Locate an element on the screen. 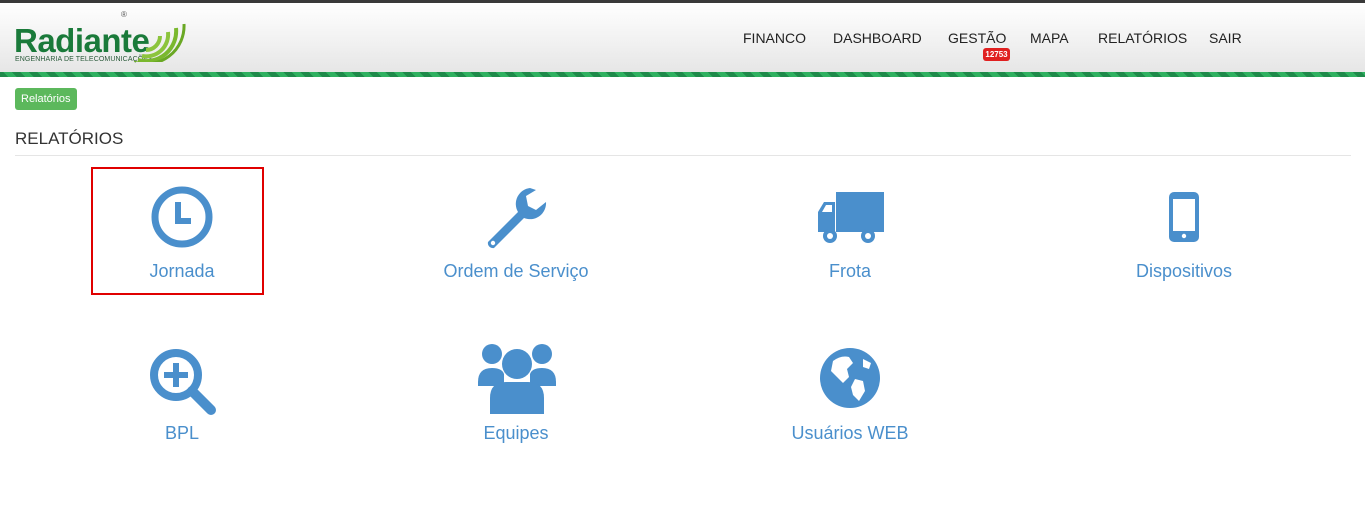  tile-label-bpl: BPL is located at coordinates (182, 433).